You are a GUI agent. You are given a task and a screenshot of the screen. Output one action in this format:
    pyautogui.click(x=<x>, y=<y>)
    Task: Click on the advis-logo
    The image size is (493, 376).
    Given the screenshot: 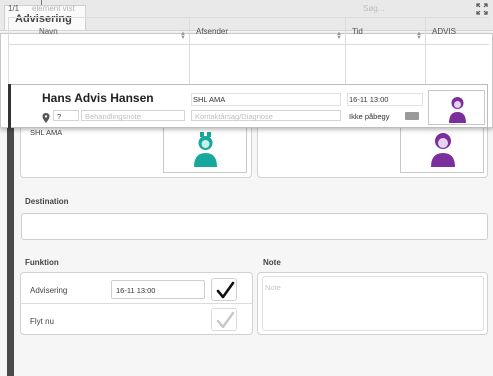 What is the action you would take?
    pyautogui.click(x=456, y=107)
    